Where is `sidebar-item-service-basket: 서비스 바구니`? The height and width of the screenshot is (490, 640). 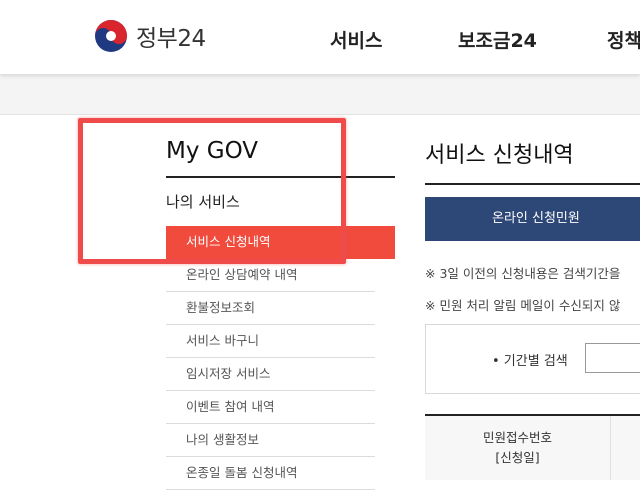 sidebar-item-service-basket: 서비스 바구니 is located at coordinates (270, 341).